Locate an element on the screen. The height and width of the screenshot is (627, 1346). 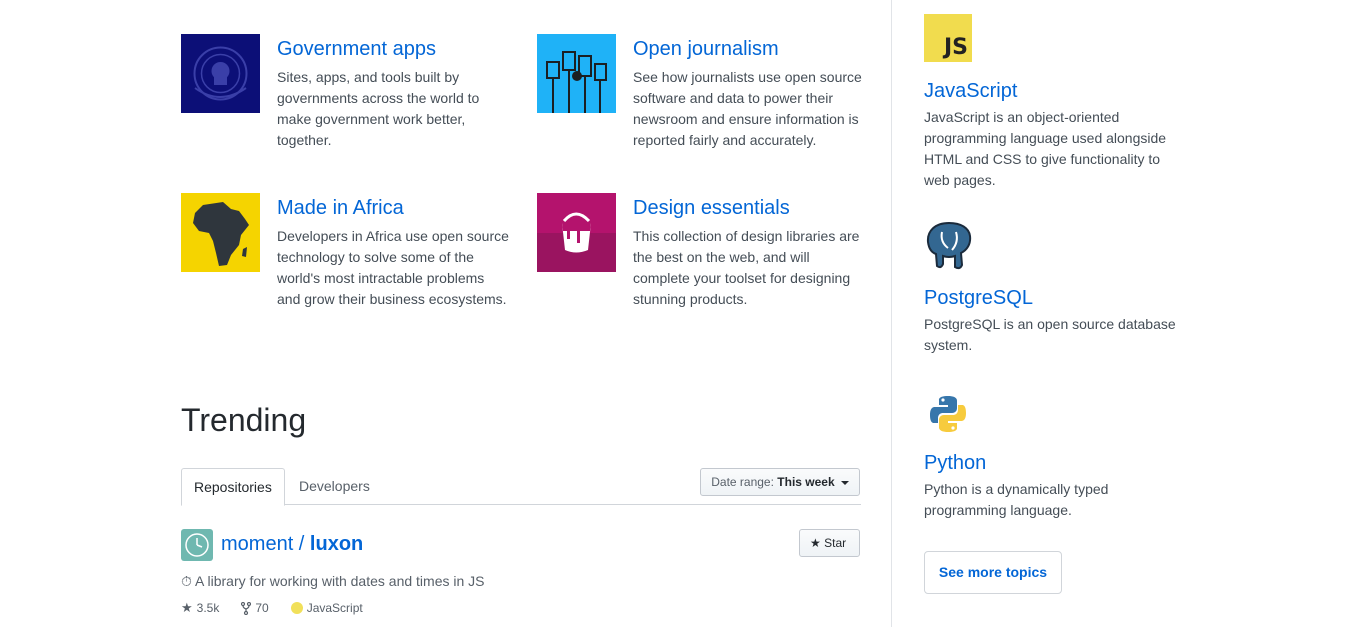
repo-meta: ★ 3.5k 70 JavaScript is located at coordinates (283, 608).